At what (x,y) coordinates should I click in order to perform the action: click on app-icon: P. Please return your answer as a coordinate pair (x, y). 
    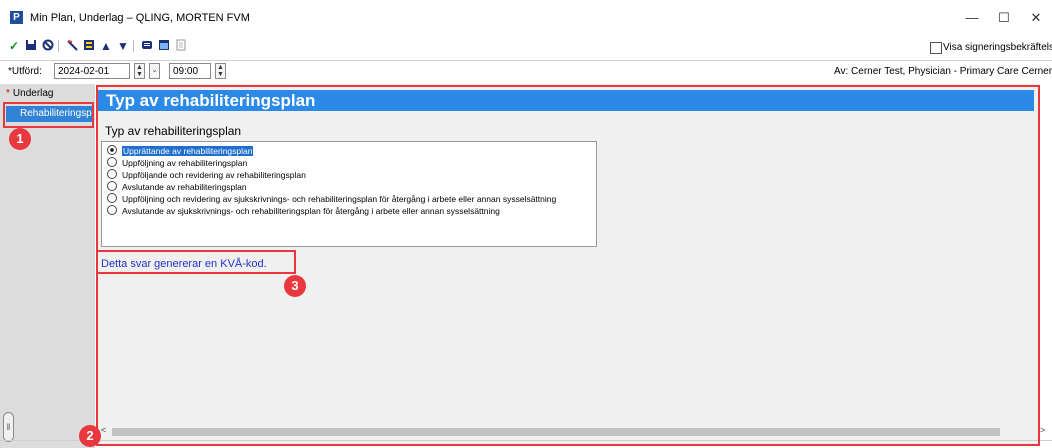
    Looking at the image, I should click on (16, 17).